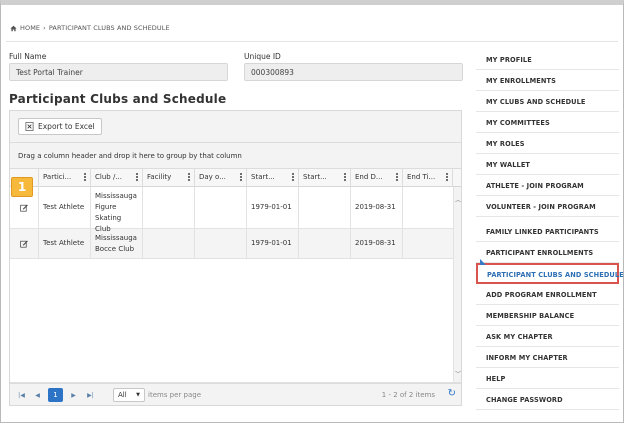 This screenshot has height=423, width=624. Describe the element at coordinates (66, 126) in the screenshot. I see `export-label: Export to Excel` at that location.